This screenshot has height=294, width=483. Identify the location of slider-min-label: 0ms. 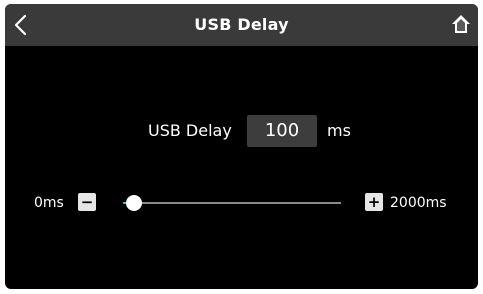
(49, 203).